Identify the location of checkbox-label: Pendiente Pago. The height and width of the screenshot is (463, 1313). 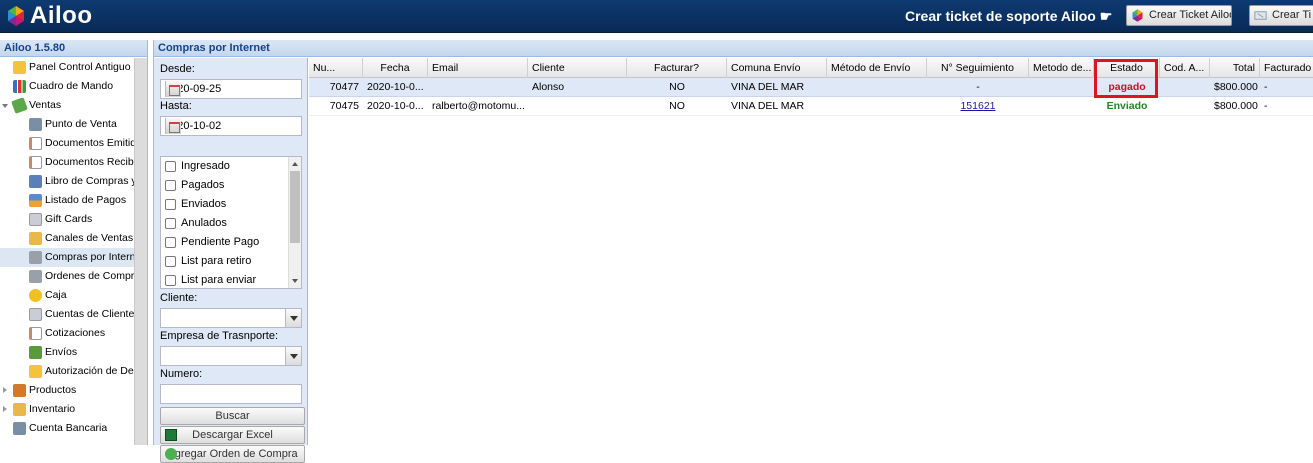
(220, 242).